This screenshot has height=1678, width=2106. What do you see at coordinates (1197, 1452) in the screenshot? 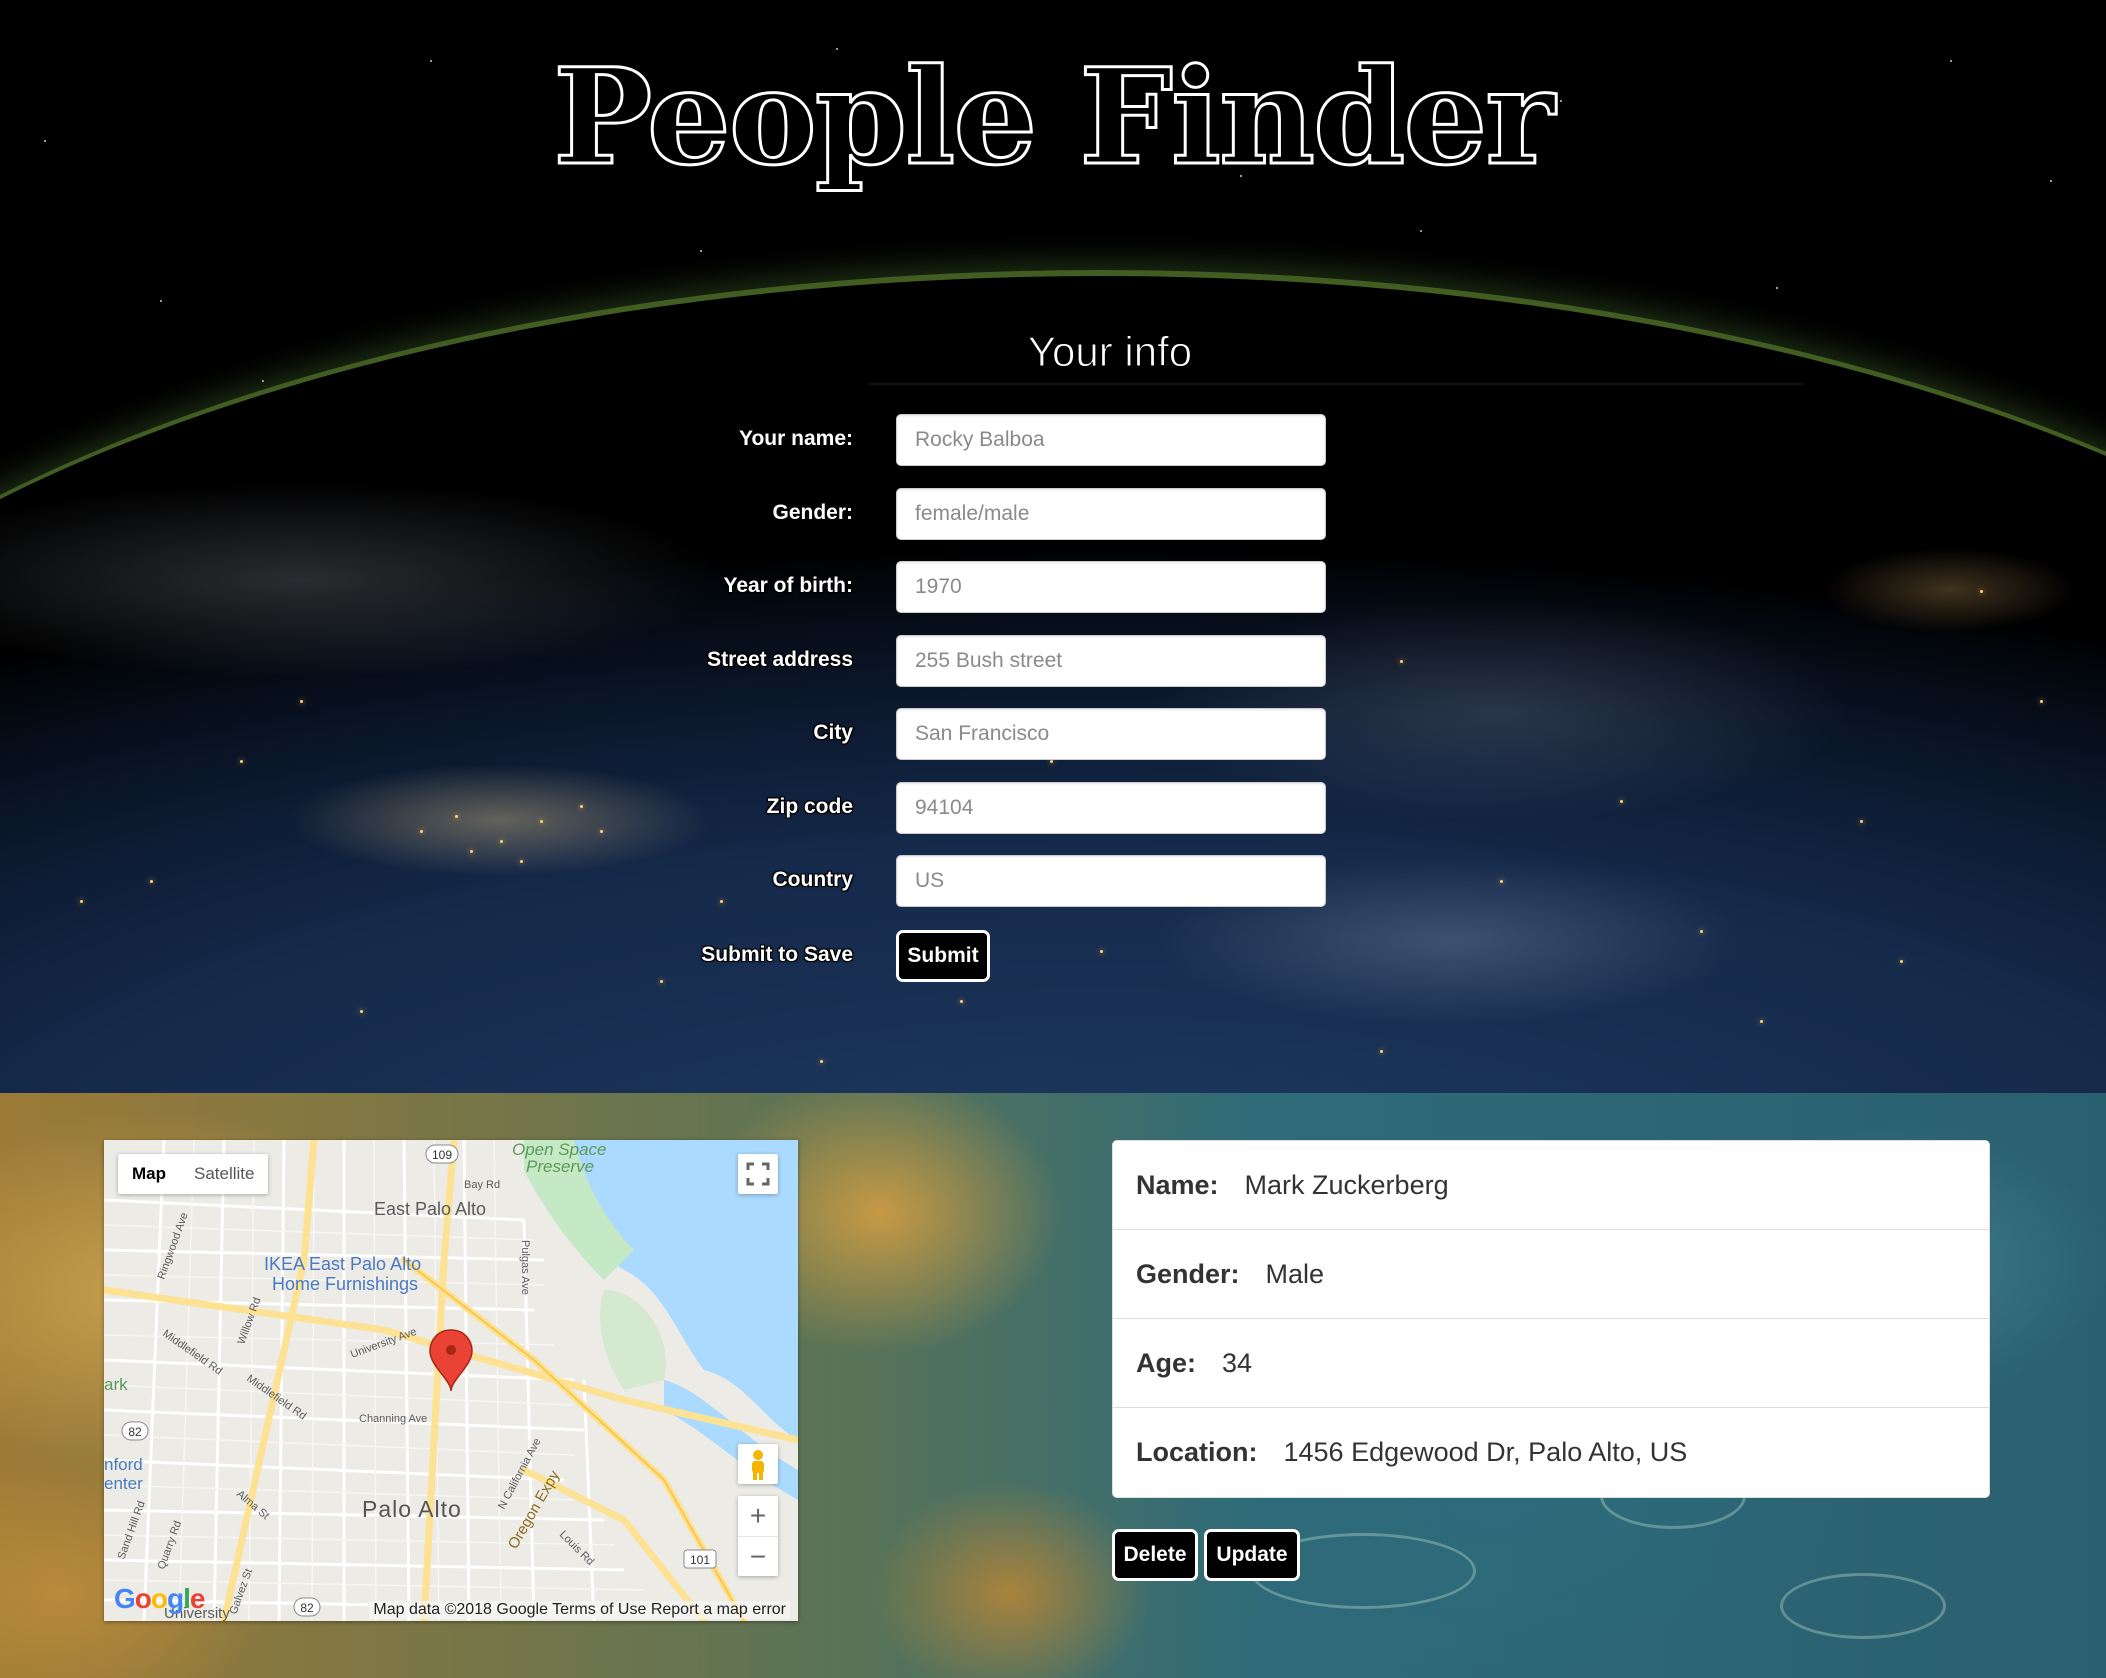
I see `person-location-key: Location:` at bounding box center [1197, 1452].